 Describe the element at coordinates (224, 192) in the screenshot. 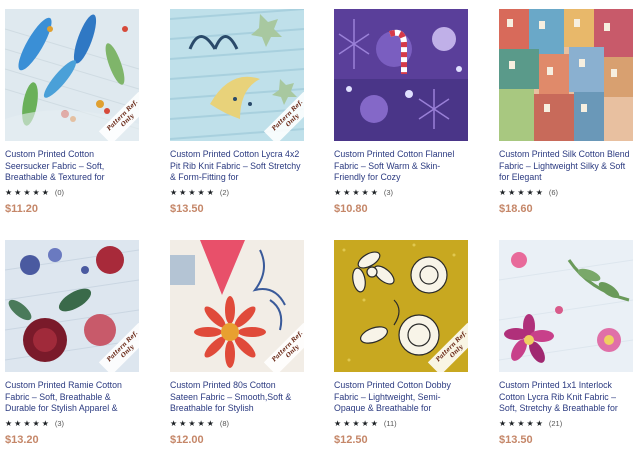

I see `review-count: (2)` at that location.